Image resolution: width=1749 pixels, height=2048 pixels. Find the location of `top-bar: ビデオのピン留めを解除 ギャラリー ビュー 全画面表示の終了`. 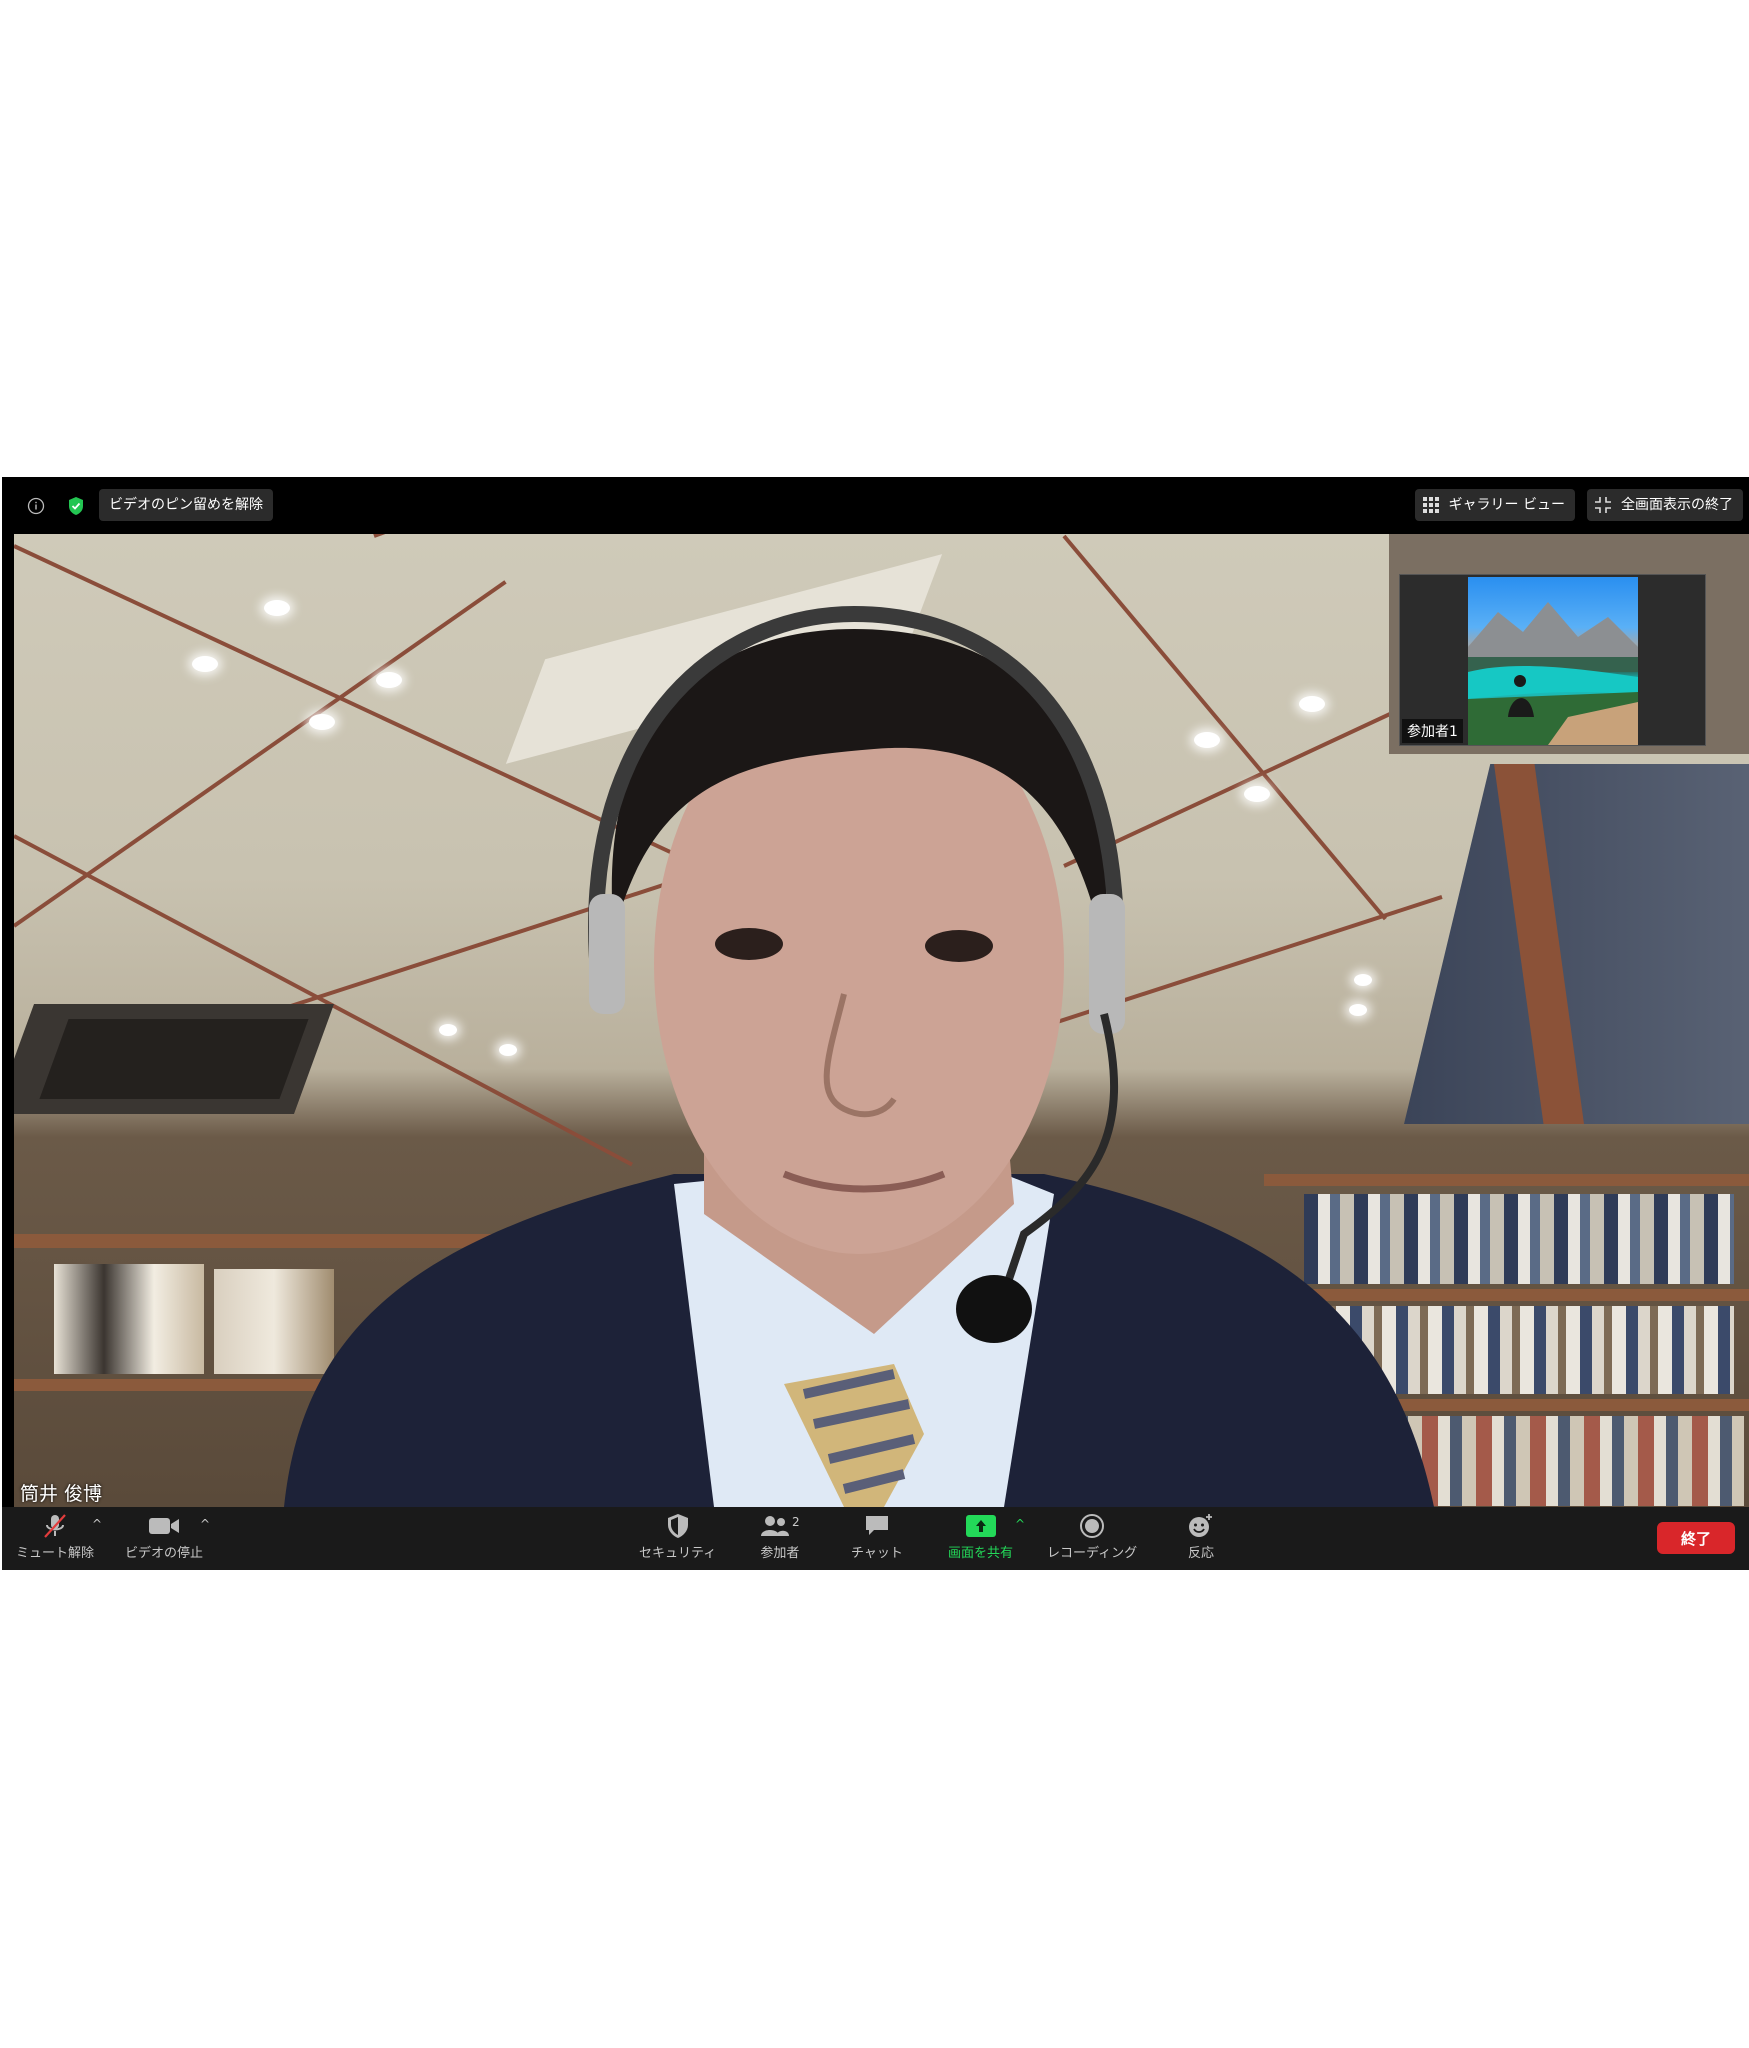

top-bar: ビデオのピン留めを解除 ギャラリー ビュー 全画面表示の終了 is located at coordinates (875, 505).